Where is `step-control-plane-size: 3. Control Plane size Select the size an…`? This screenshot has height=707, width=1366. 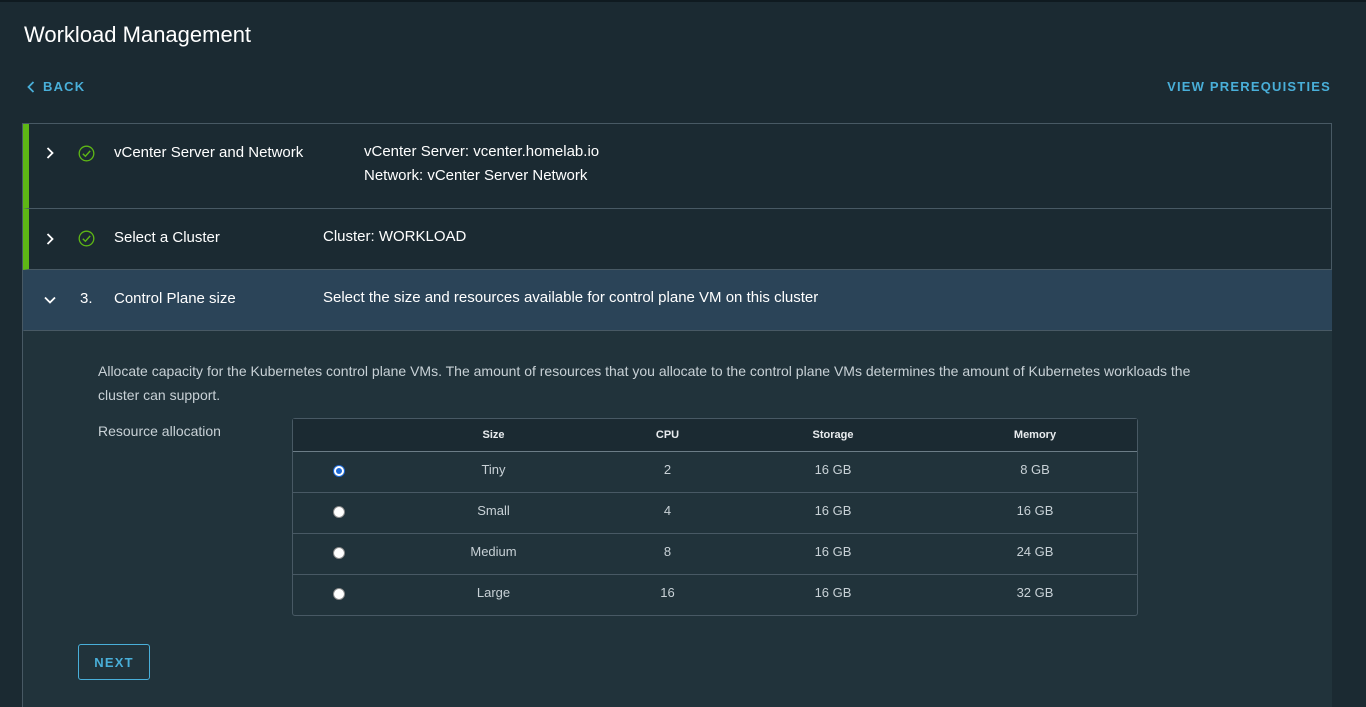
step-control-plane-size: 3. Control Plane size Select the size an… is located at coordinates (677, 300).